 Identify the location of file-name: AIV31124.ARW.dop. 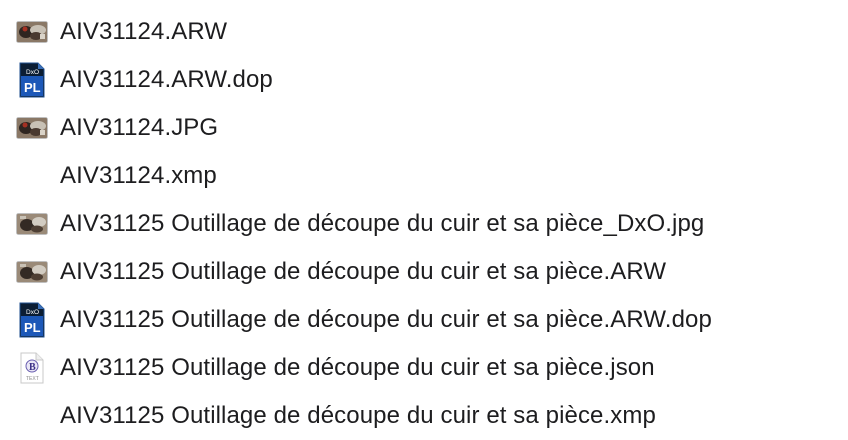
(166, 79).